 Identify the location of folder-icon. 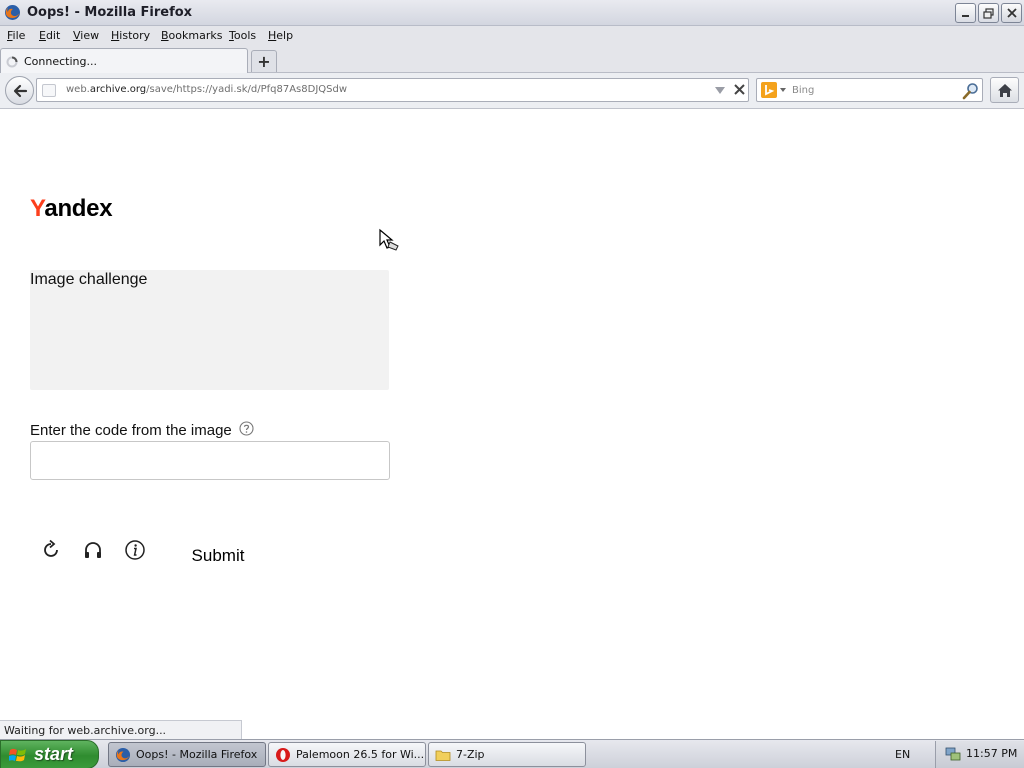
(443, 755).